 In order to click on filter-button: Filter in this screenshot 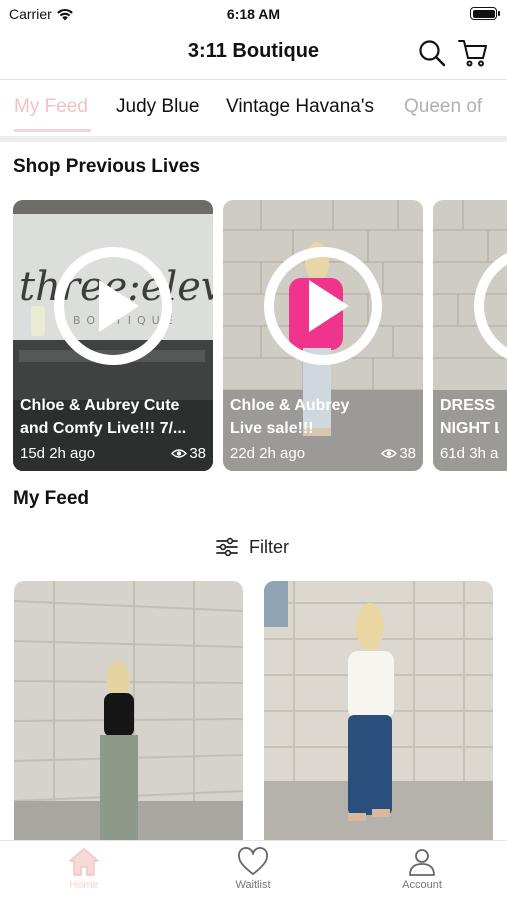, I will do `click(252, 547)`.